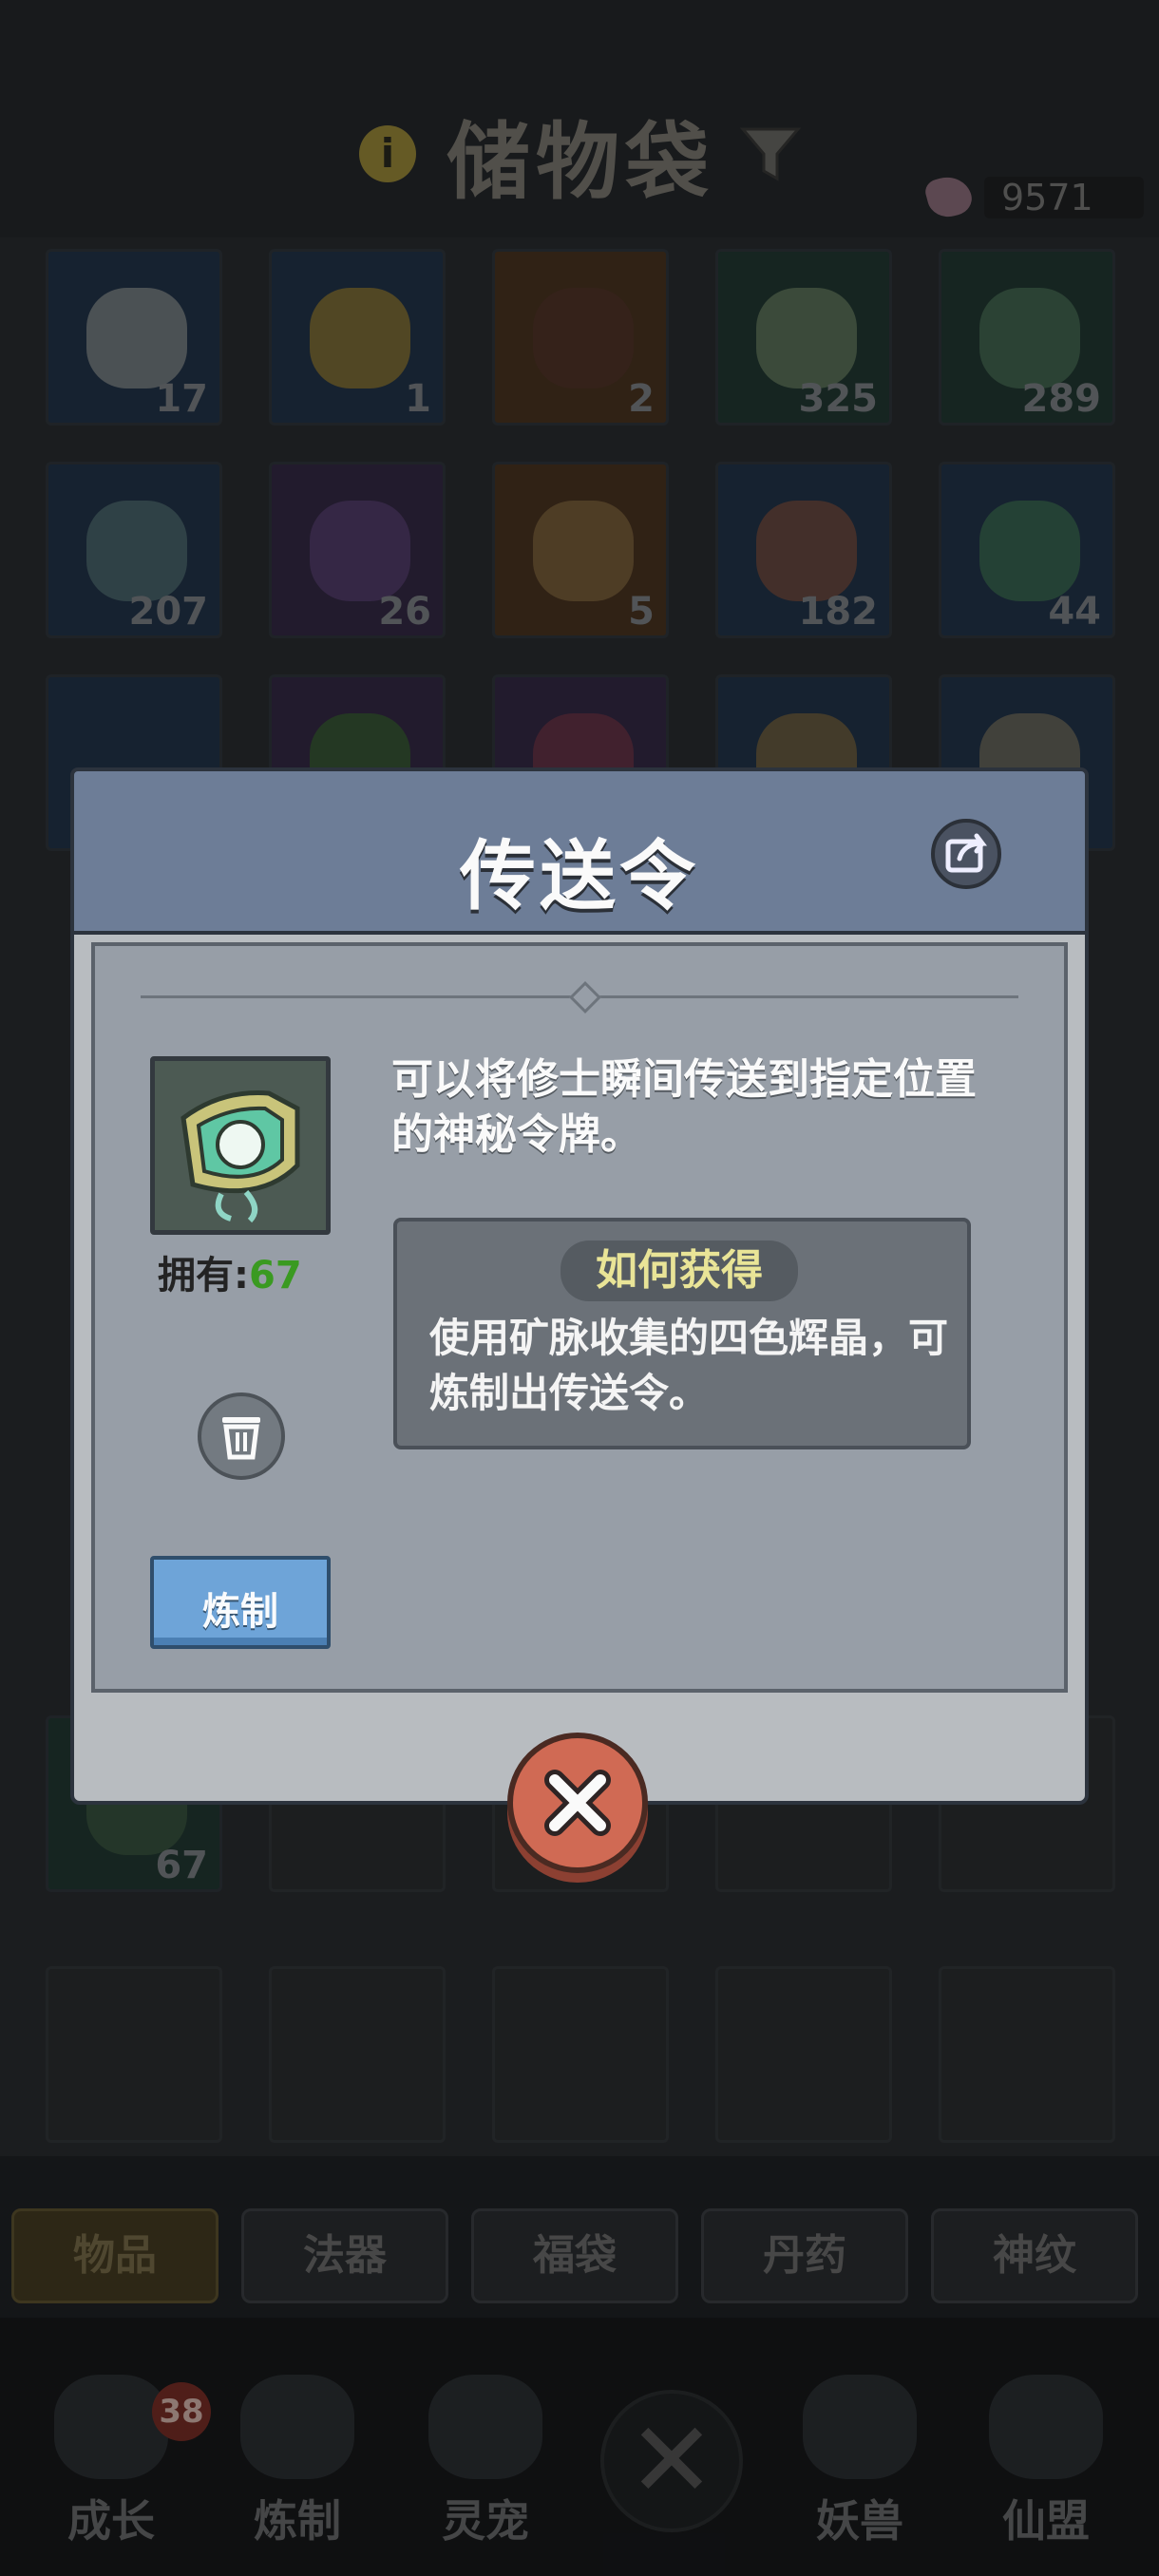 The height and width of the screenshot is (2576, 1159). Describe the element at coordinates (240, 1612) in the screenshot. I see `refine-label: 炼制` at that location.